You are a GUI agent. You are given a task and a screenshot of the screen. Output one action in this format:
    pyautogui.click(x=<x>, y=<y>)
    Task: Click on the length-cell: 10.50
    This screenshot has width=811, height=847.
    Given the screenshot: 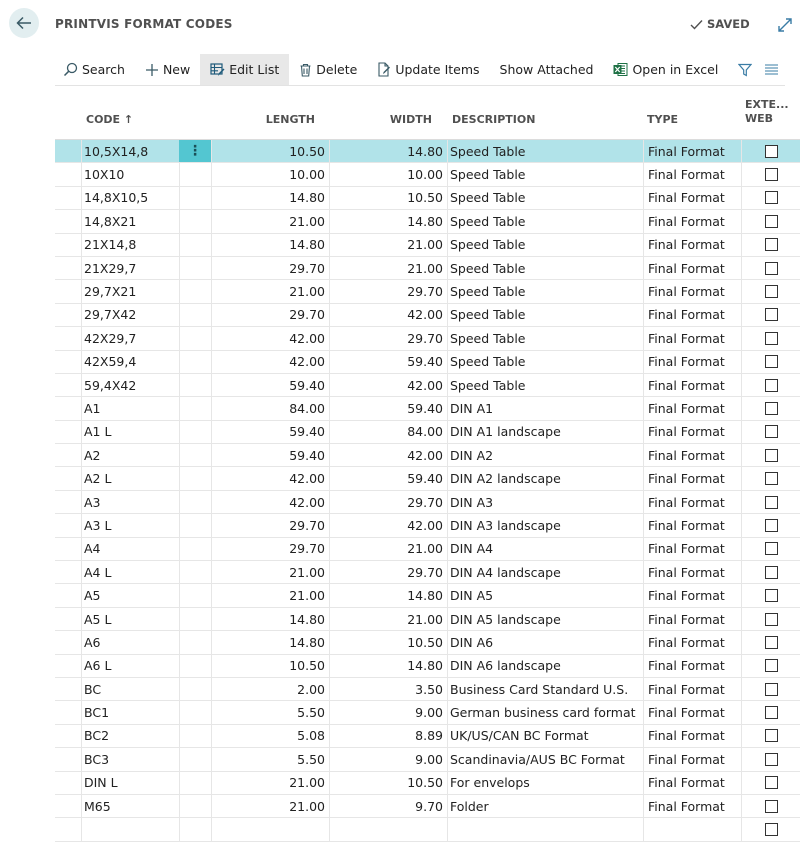 What is the action you would take?
    pyautogui.click(x=270, y=151)
    